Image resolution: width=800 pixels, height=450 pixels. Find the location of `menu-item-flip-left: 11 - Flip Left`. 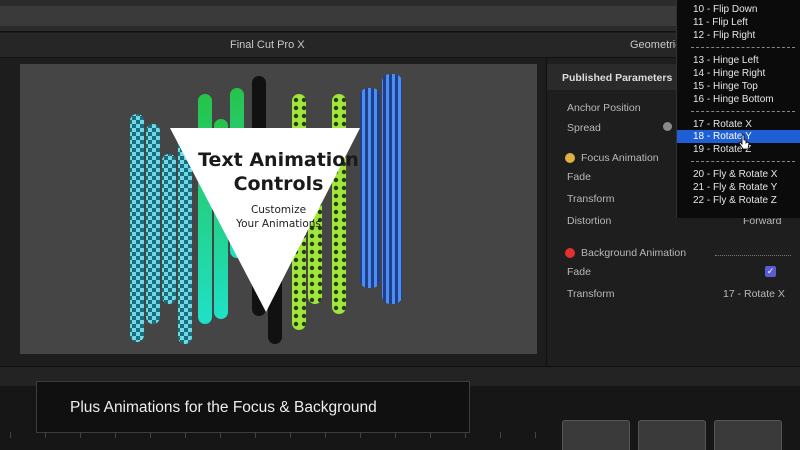

menu-item-flip-left: 11 - Flip Left is located at coordinates (720, 22).